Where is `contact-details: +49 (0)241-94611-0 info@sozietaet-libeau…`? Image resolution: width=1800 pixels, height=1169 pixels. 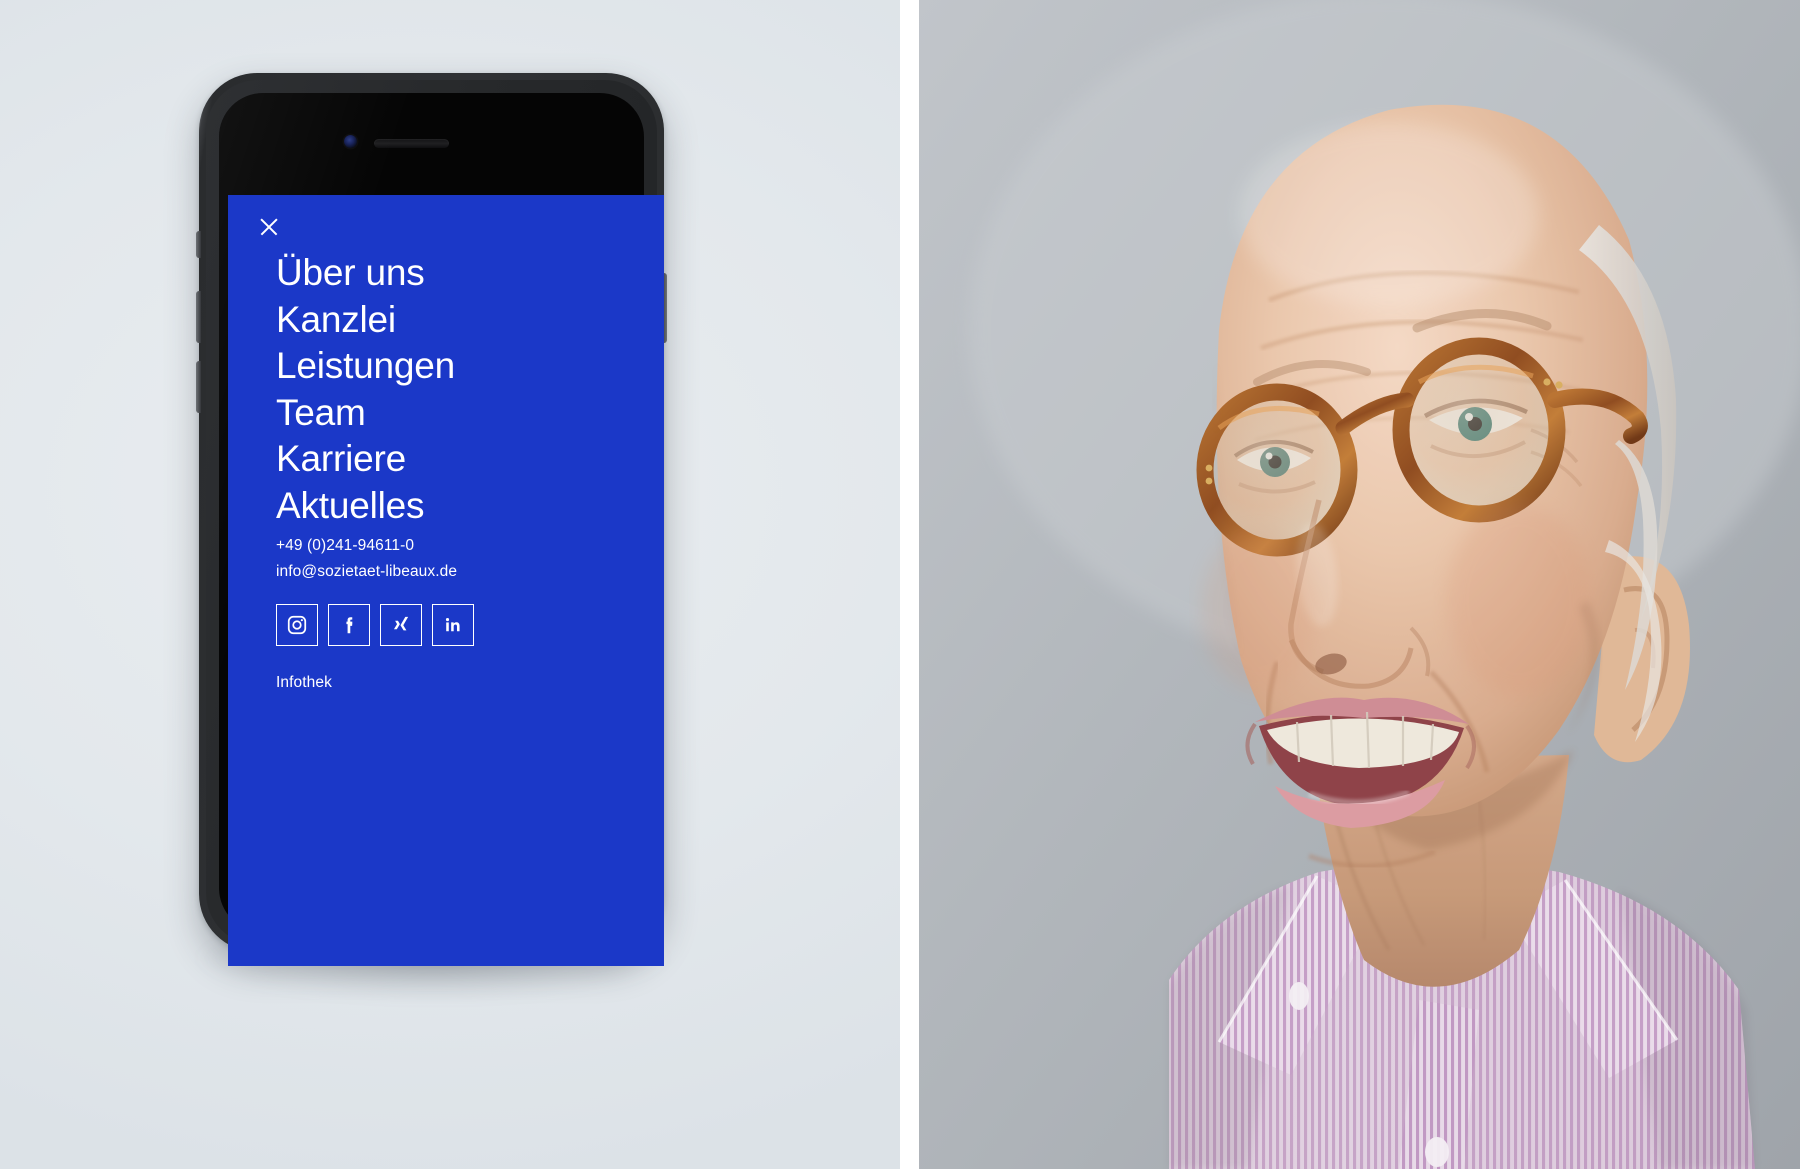 contact-details: +49 (0)241-94611-0 info@sozietaet-libeau… is located at coordinates (366, 559).